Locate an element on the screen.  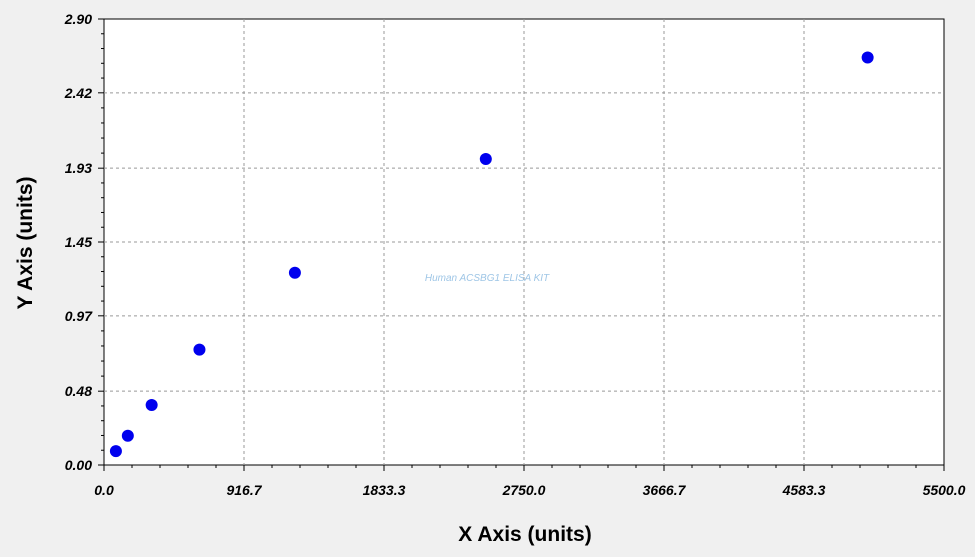
y-tick-label: 2.90 is located at coordinates (78, 19).